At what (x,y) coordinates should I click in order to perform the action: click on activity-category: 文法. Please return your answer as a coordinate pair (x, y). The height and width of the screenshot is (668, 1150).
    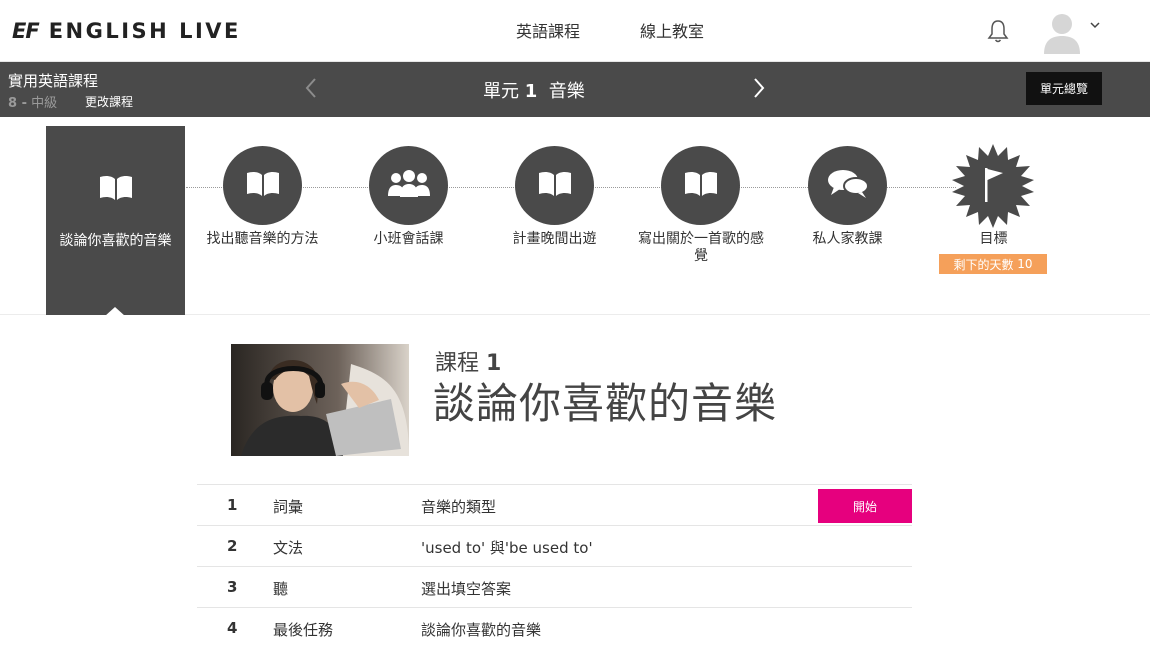
    Looking at the image, I should click on (288, 548).